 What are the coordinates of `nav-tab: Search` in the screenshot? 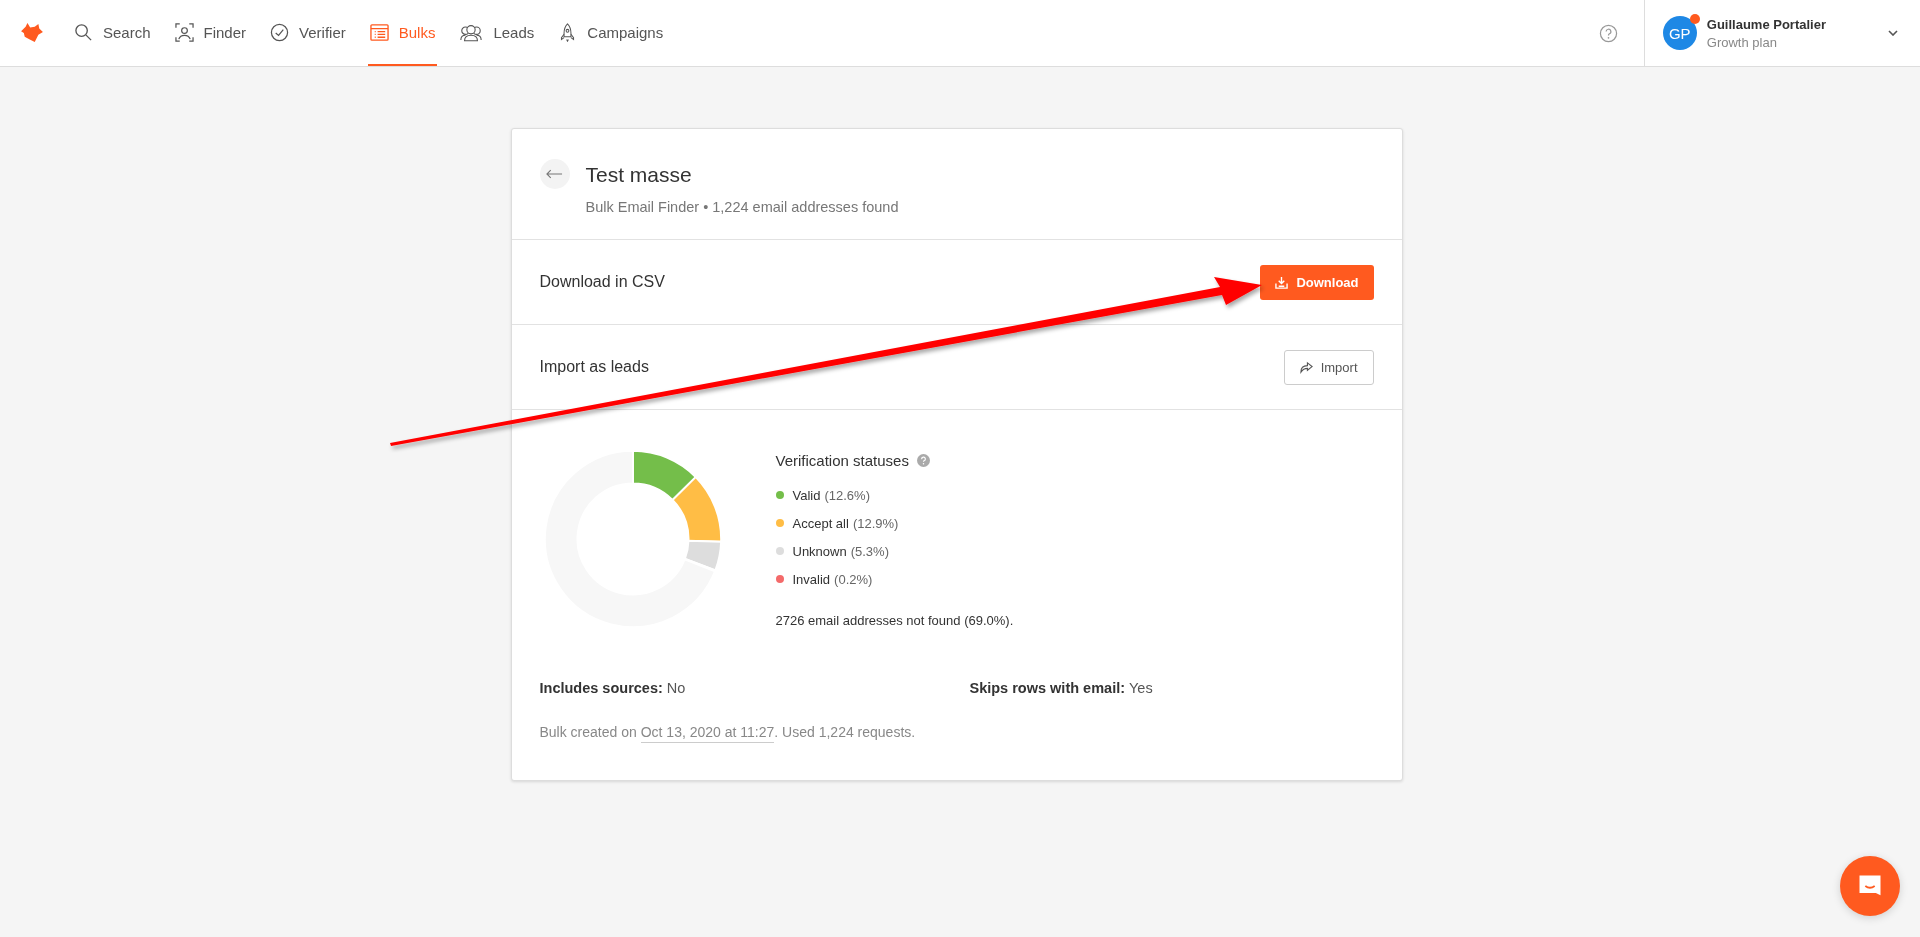 It's located at (112, 33).